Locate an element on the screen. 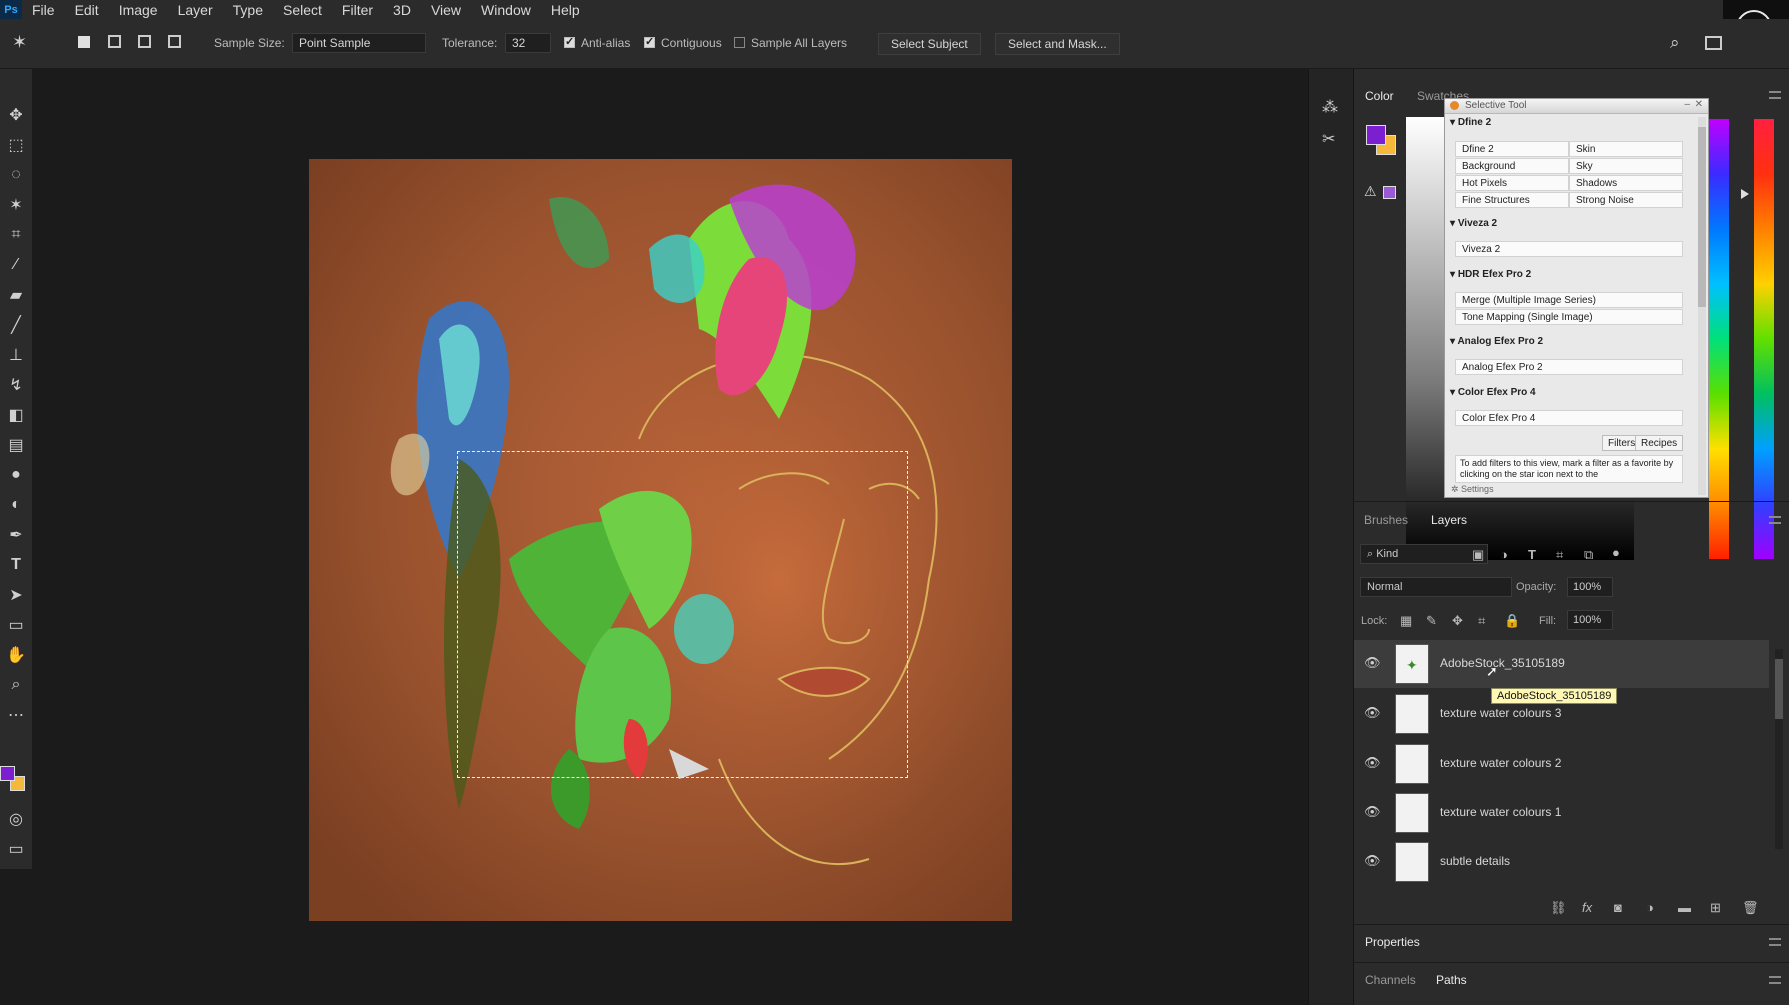 Image resolution: width=1789 pixels, height=1005 pixels. rectangle-tool-icon: ▭ is located at coordinates (16, 625).